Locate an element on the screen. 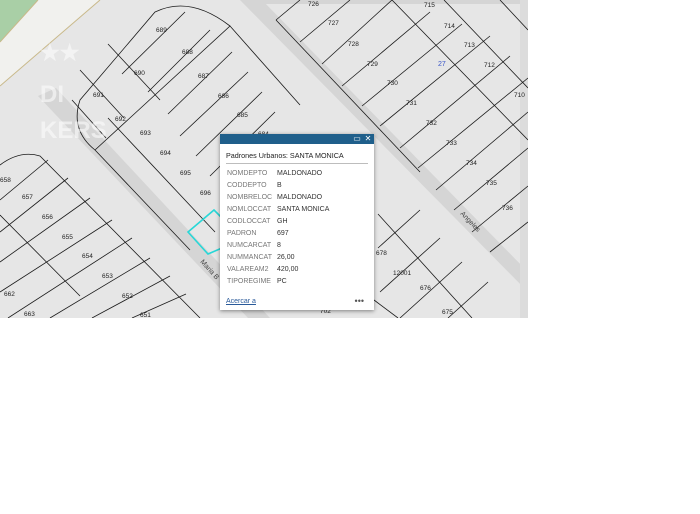  attribute-row: NUMCARCAT 8 is located at coordinates (278, 246).